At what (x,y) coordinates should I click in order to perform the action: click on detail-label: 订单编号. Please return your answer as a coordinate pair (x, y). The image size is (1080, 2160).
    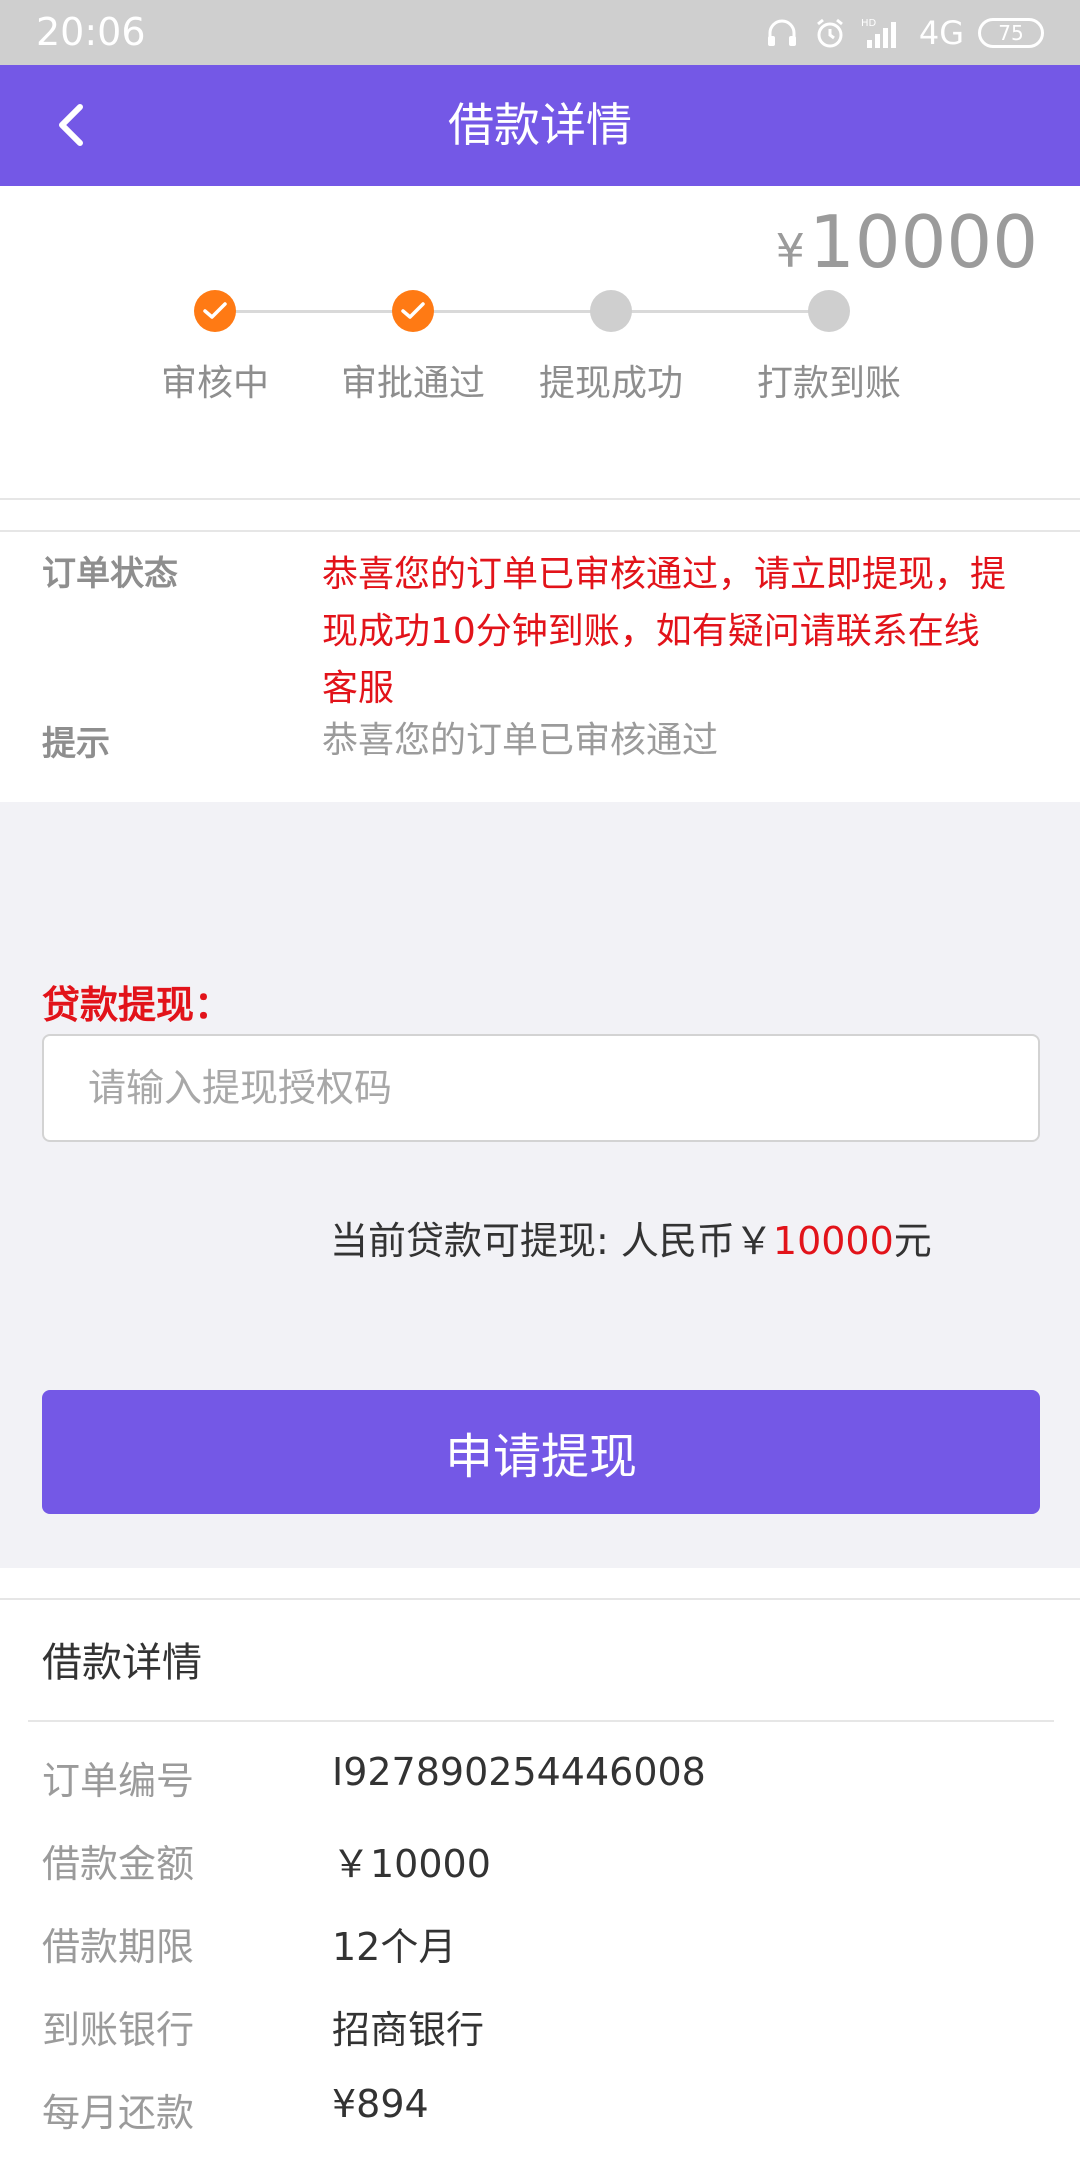
    Looking at the image, I should click on (118, 1781).